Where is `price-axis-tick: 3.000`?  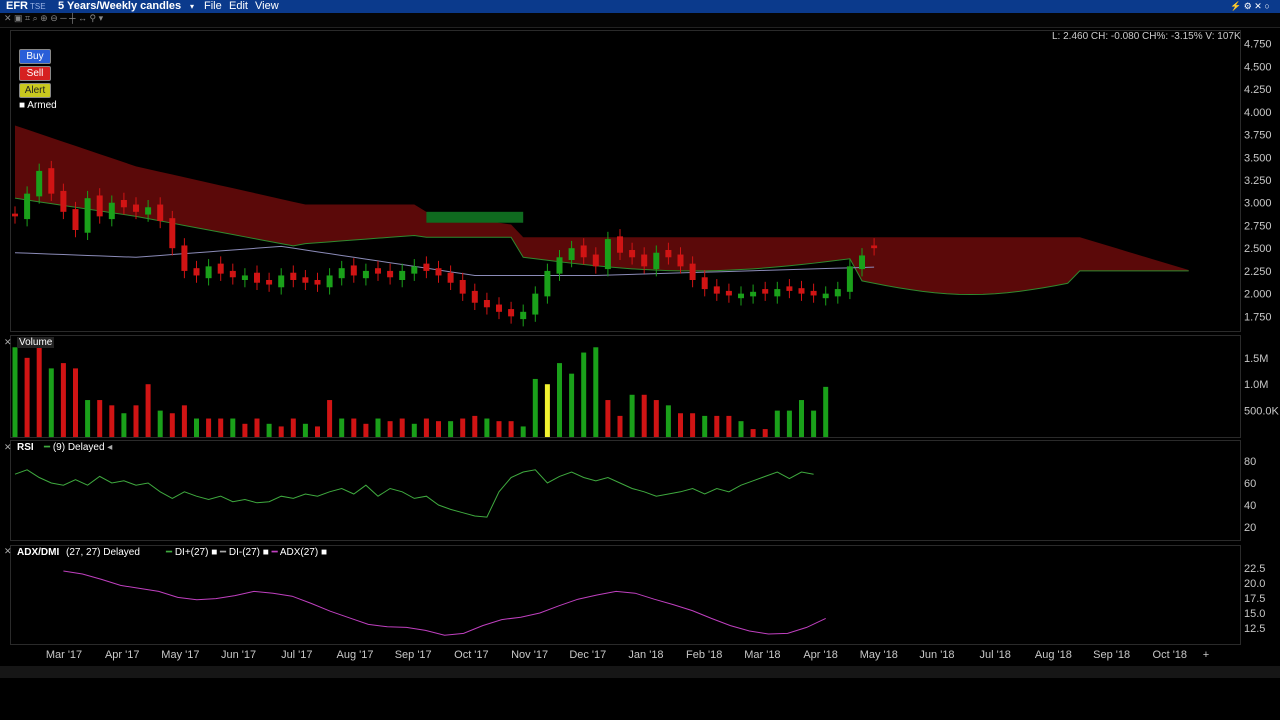 price-axis-tick: 3.000 is located at coordinates (1258, 204).